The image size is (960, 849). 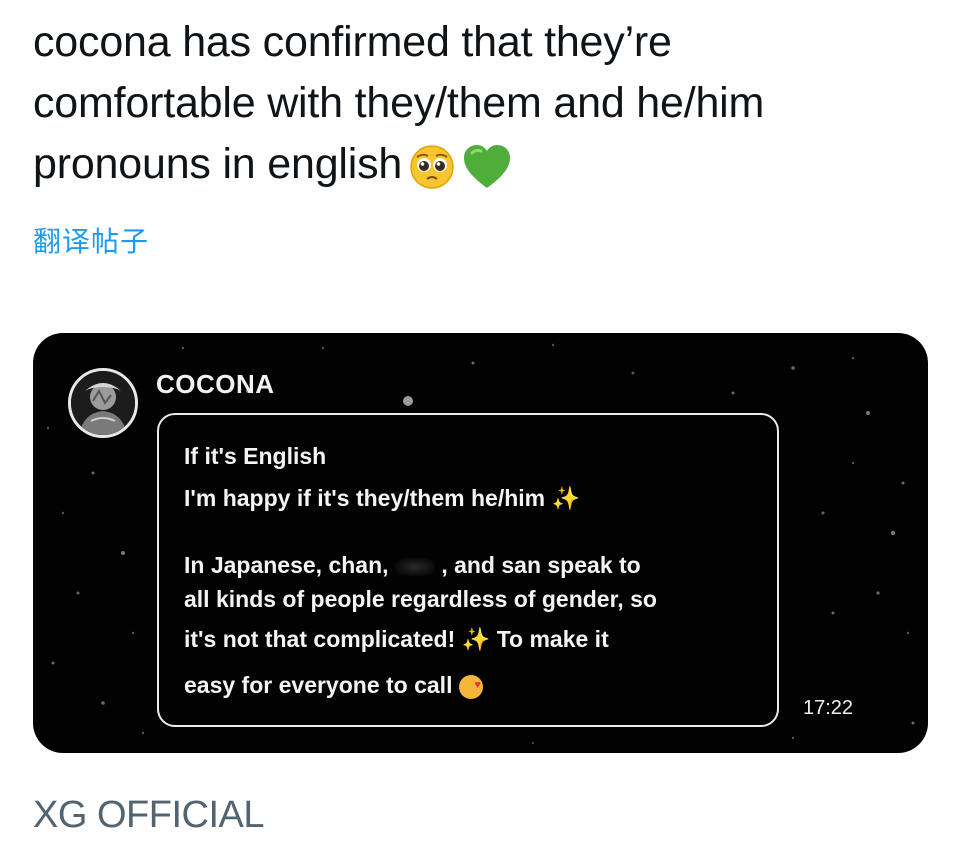 I want to click on translate-post-link: 翻译帖子, so click(x=91, y=240).